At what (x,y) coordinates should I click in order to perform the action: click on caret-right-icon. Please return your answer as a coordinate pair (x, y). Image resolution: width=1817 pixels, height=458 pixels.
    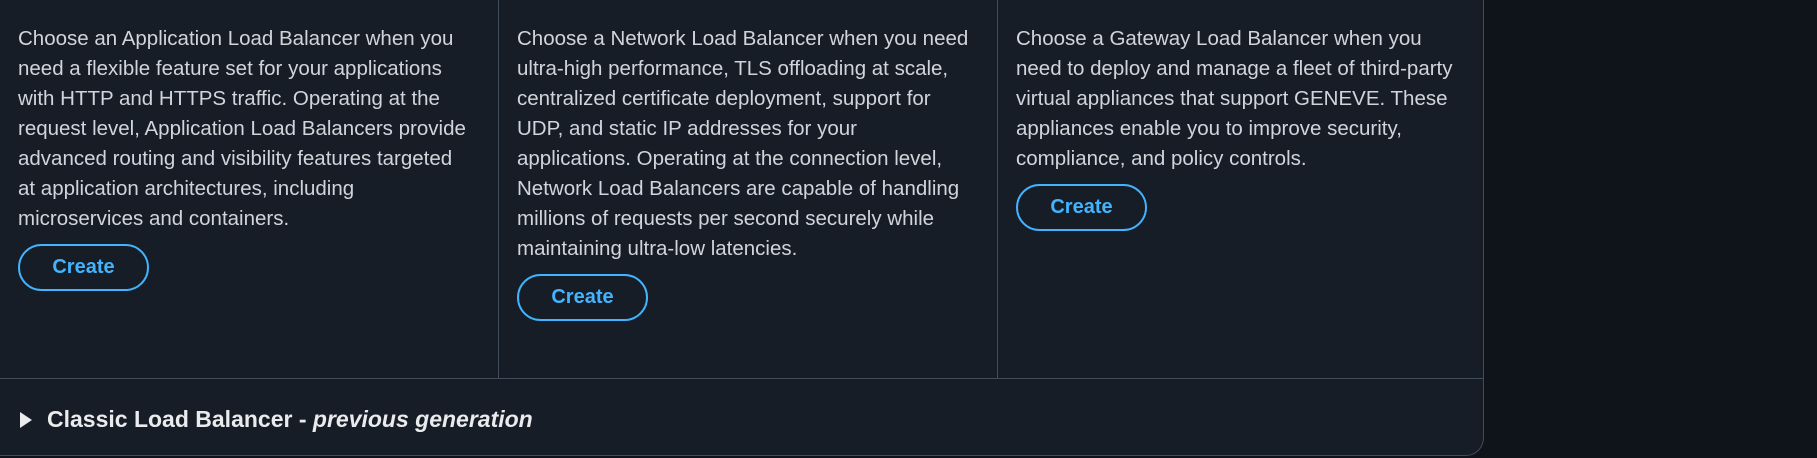
    Looking at the image, I should click on (26, 419).